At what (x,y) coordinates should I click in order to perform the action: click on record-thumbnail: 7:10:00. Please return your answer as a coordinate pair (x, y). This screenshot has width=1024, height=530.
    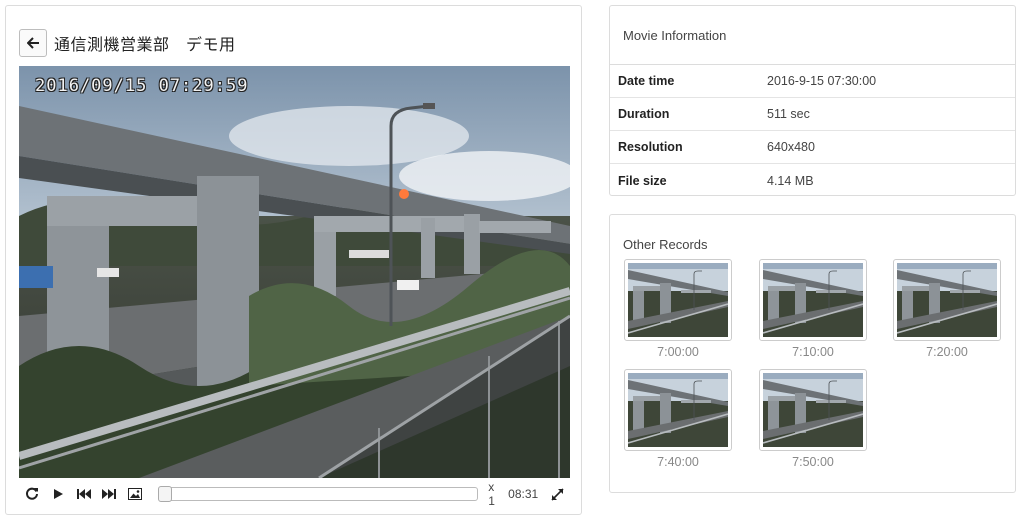
    Looking at the image, I should click on (813, 309).